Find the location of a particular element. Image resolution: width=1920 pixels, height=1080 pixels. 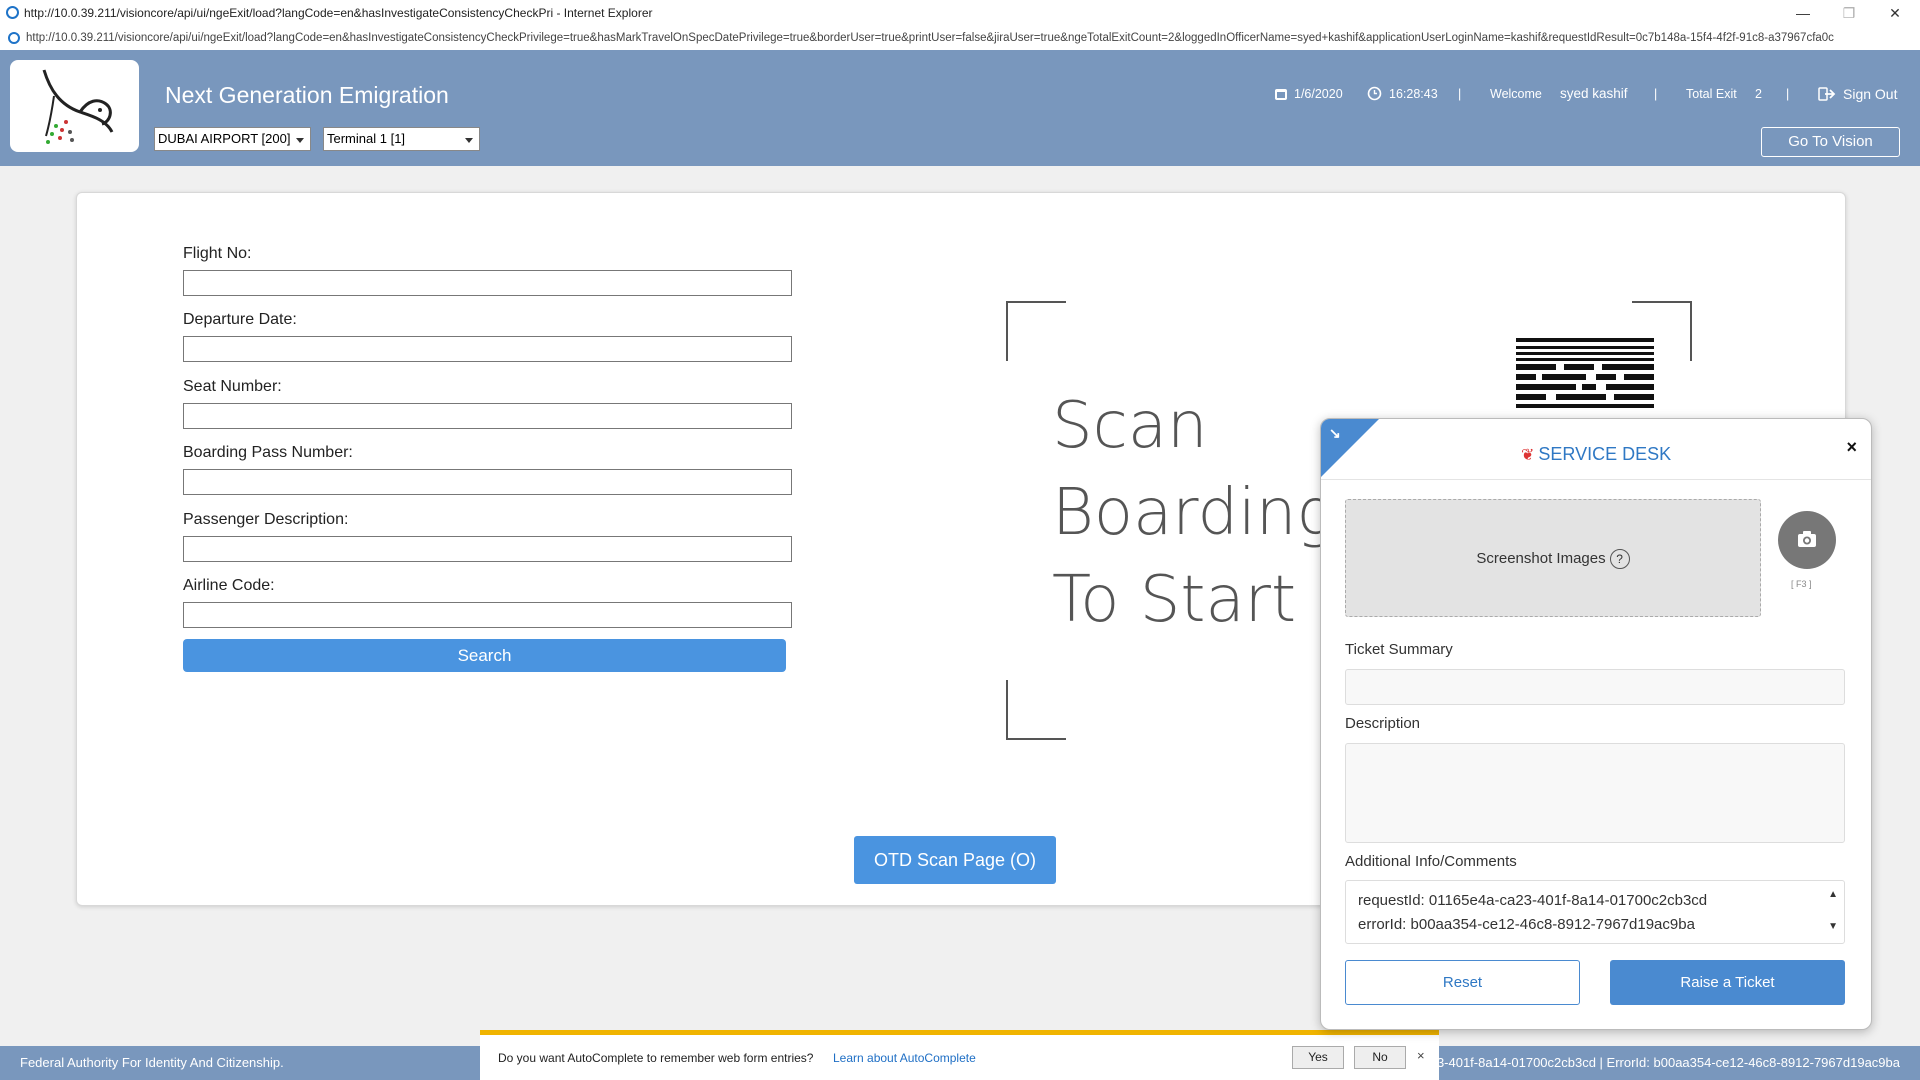

passenger-description-label: Passenger Description: is located at coordinates (266, 519).